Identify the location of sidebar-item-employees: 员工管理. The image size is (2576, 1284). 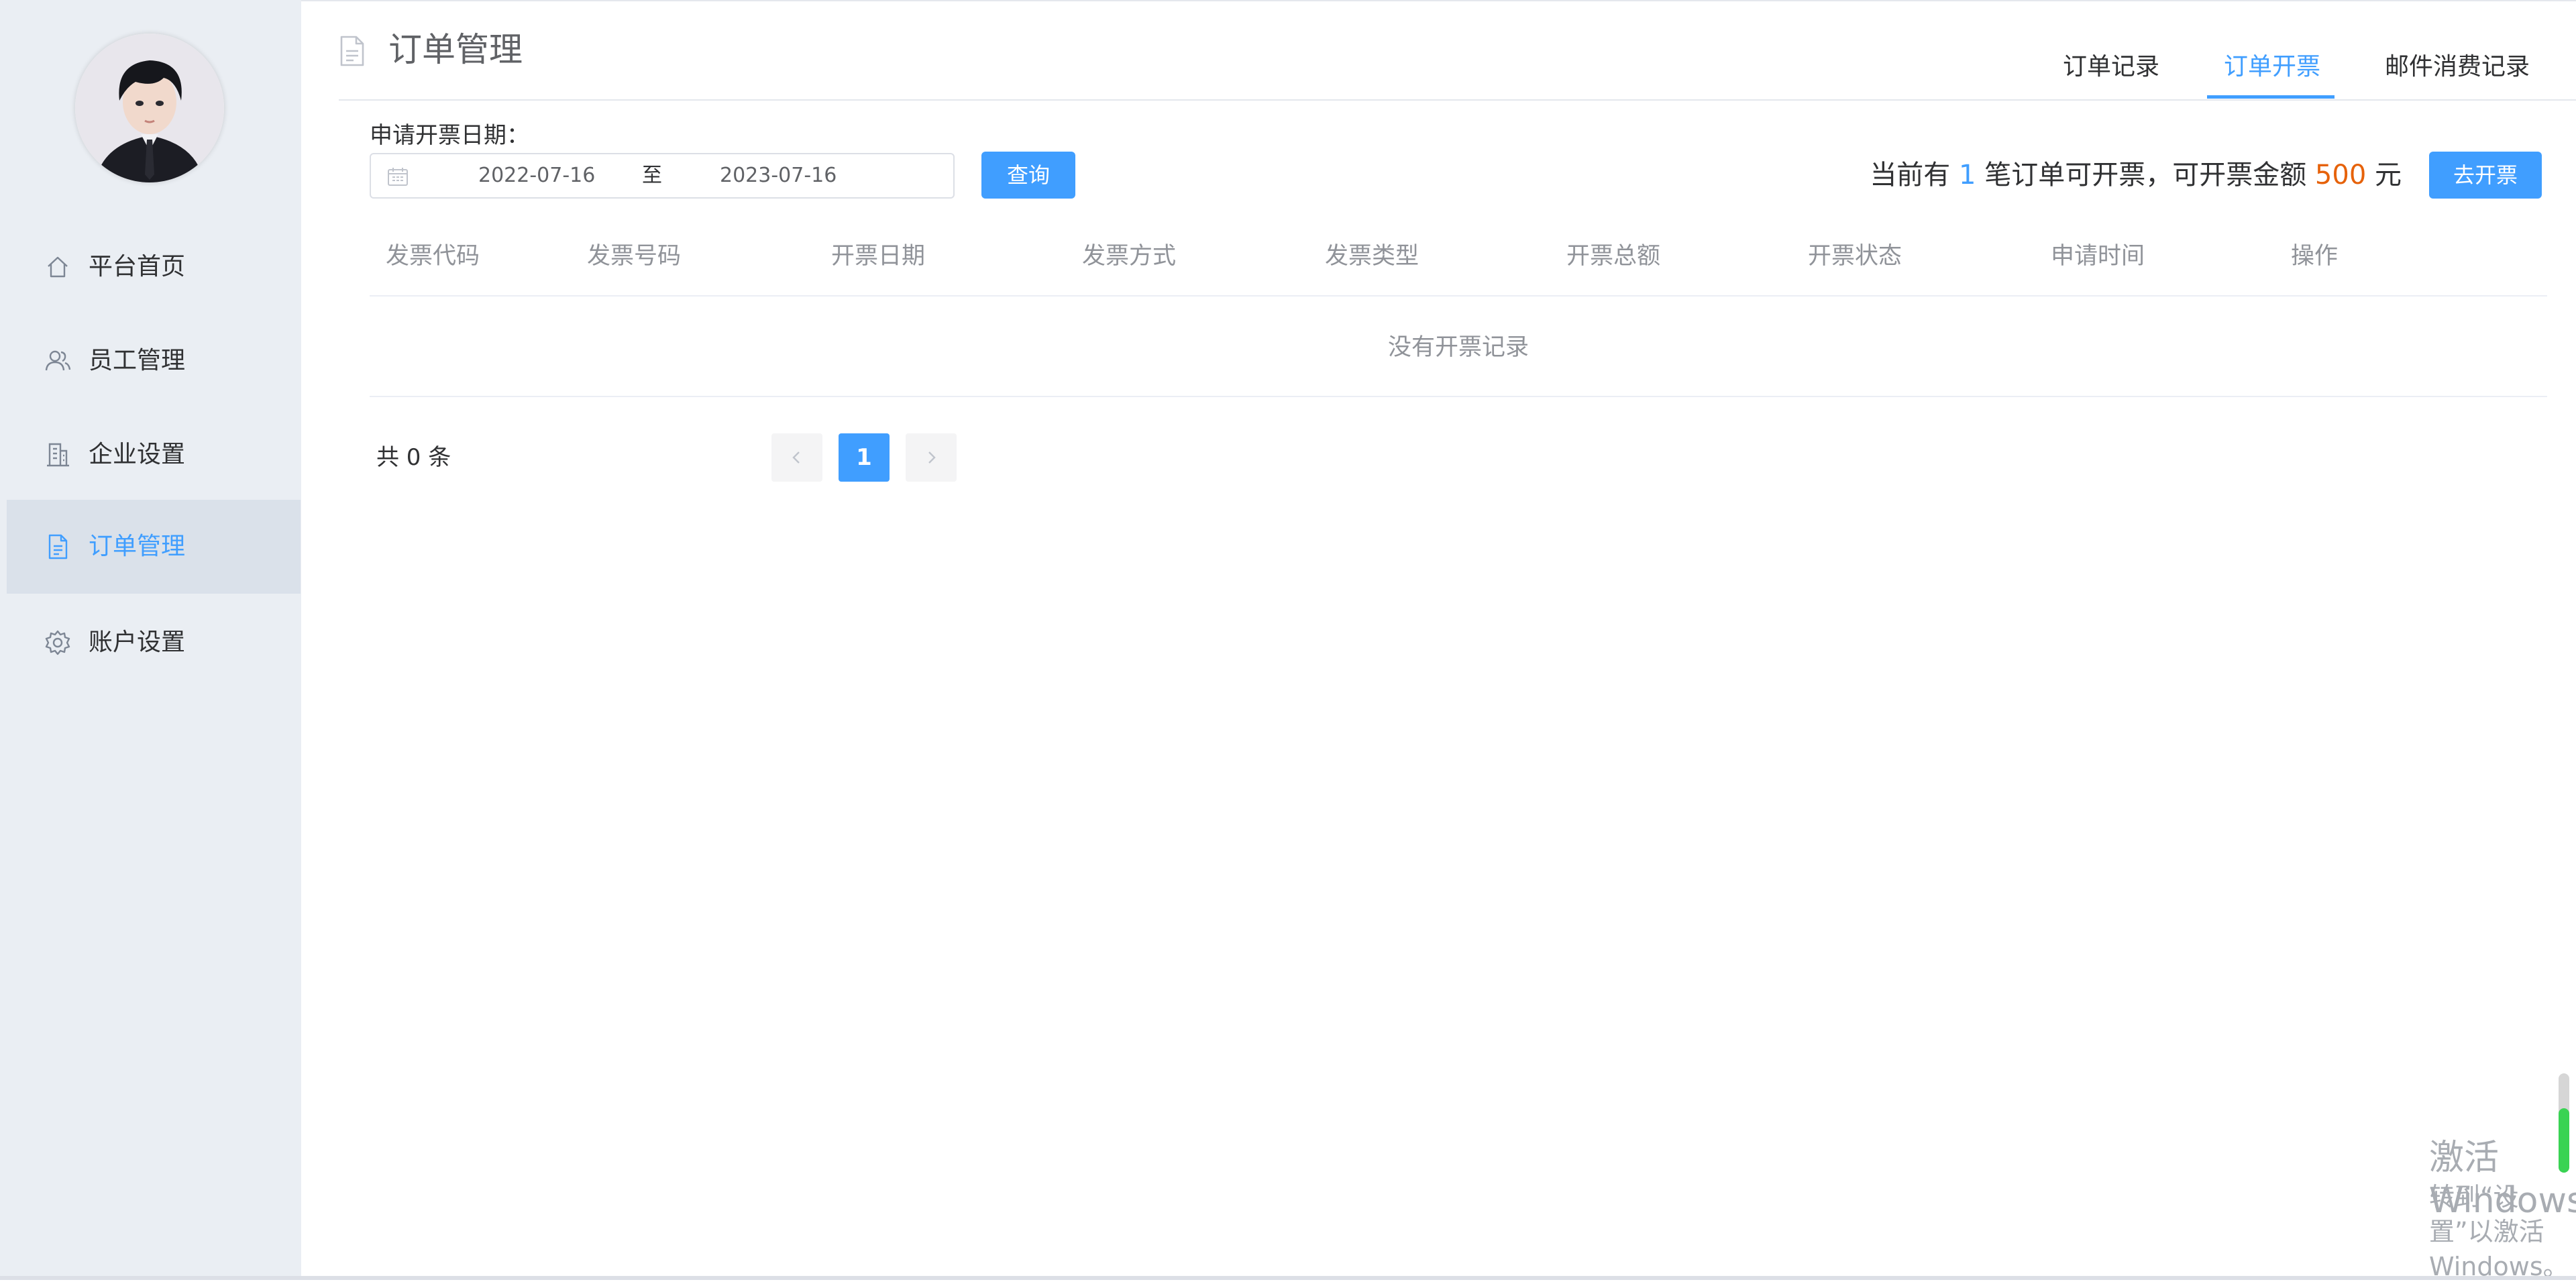
(154, 361).